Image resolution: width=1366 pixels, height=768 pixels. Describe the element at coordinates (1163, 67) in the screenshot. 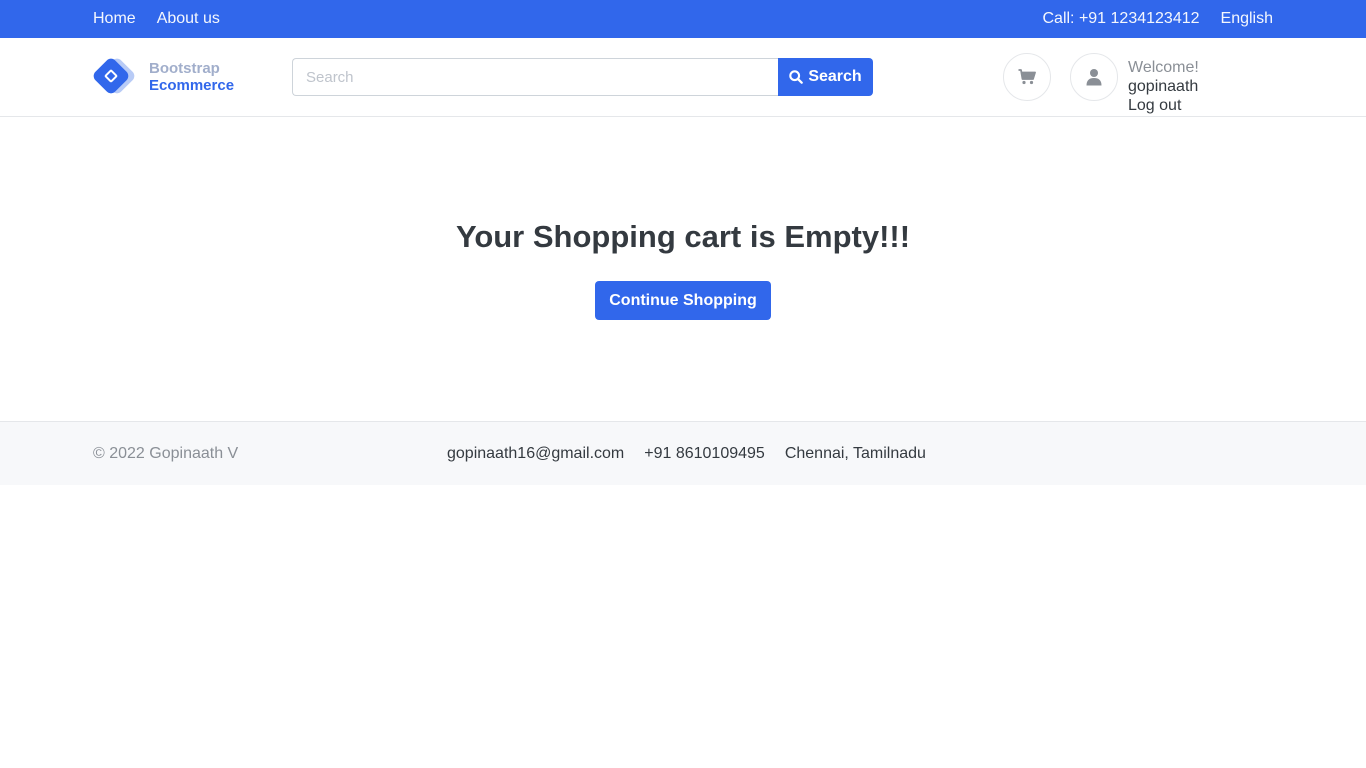

I see `welcome-label: Welcome!` at that location.